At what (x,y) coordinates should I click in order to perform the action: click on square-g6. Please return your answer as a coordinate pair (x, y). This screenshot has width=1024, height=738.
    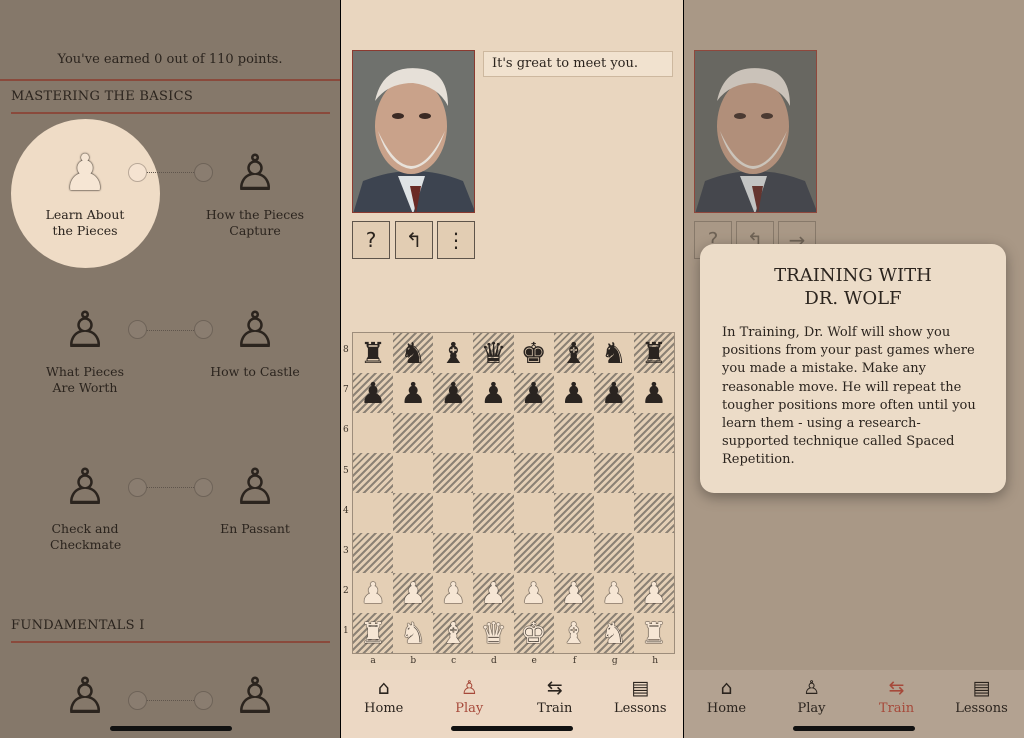
    Looking at the image, I should click on (613, 433).